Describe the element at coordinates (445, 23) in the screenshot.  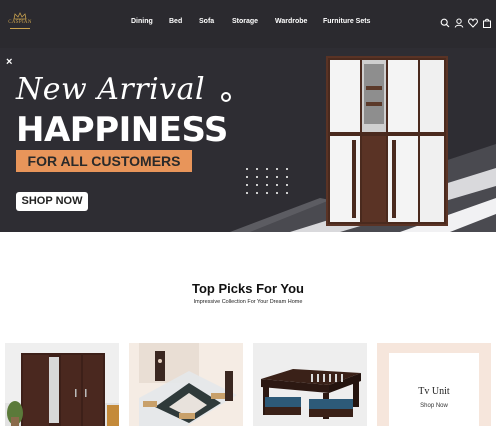
I see `search-icon` at that location.